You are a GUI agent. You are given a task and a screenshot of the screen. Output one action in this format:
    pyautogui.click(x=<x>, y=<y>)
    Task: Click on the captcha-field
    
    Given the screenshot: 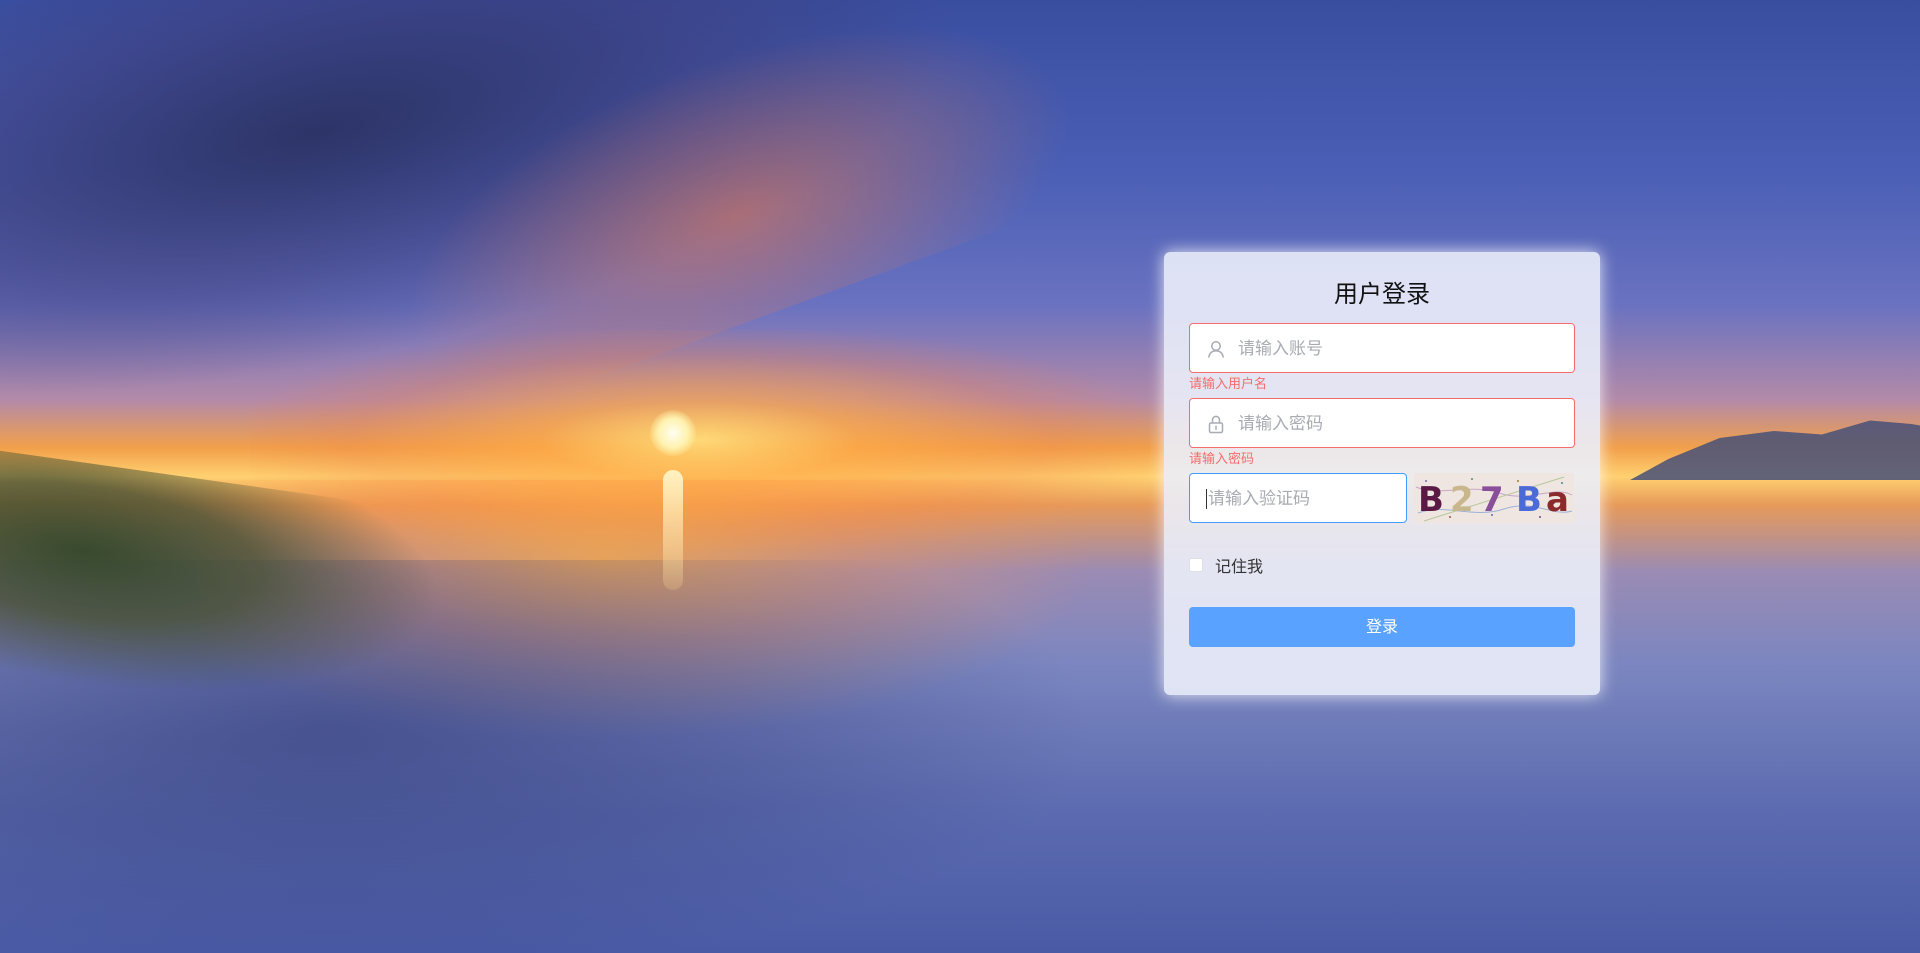 What is the action you would take?
    pyautogui.click(x=1298, y=498)
    